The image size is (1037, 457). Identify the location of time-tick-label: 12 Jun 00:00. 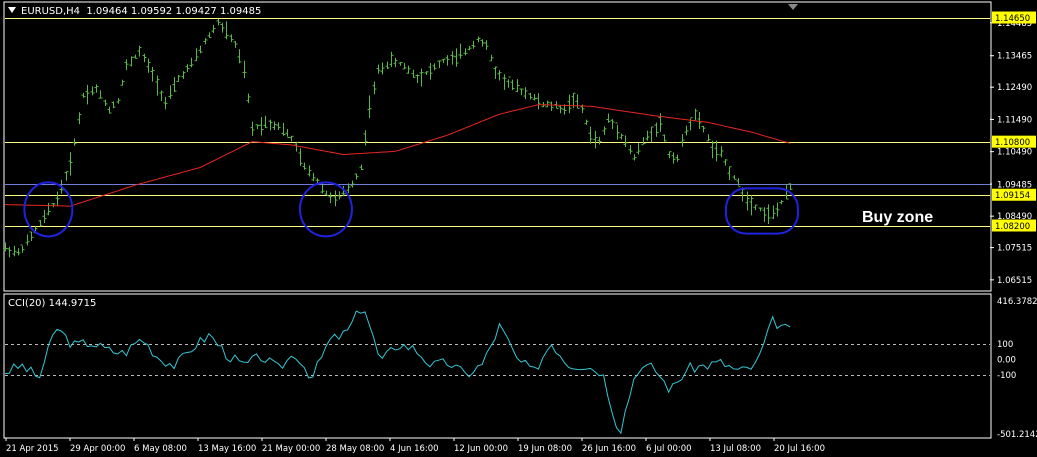
(481, 449).